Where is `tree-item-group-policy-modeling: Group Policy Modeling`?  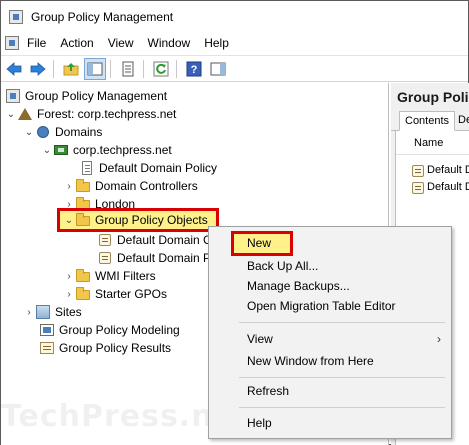
tree-item-group-policy-modeling: Group Policy Modeling is located at coordinates (109, 330).